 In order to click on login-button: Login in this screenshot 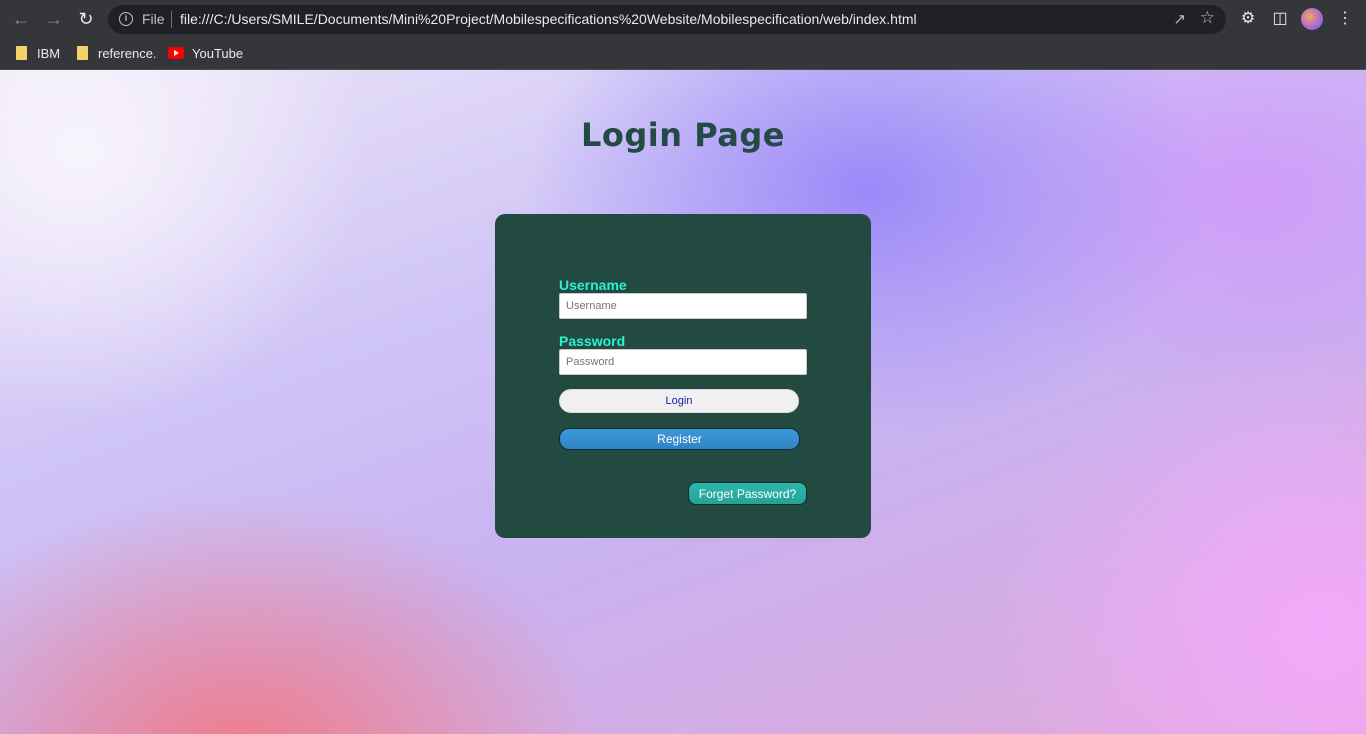, I will do `click(679, 401)`.